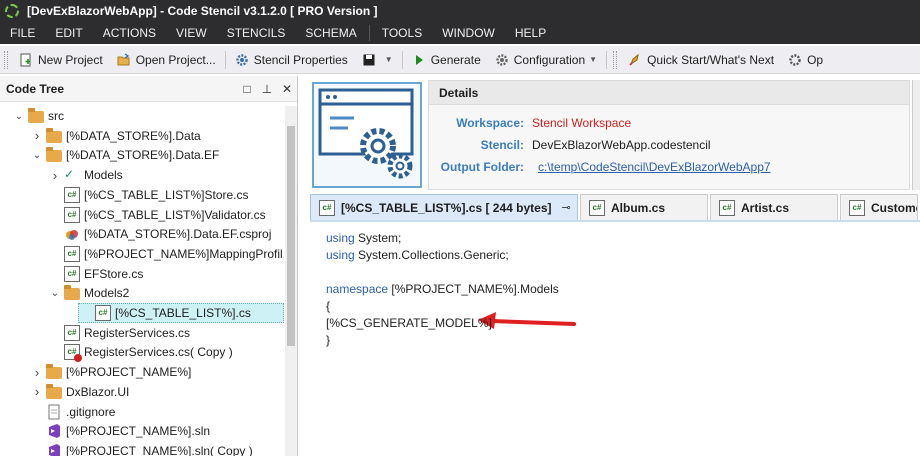  What do you see at coordinates (378, 238) in the screenshot?
I see `code-text: System;` at bounding box center [378, 238].